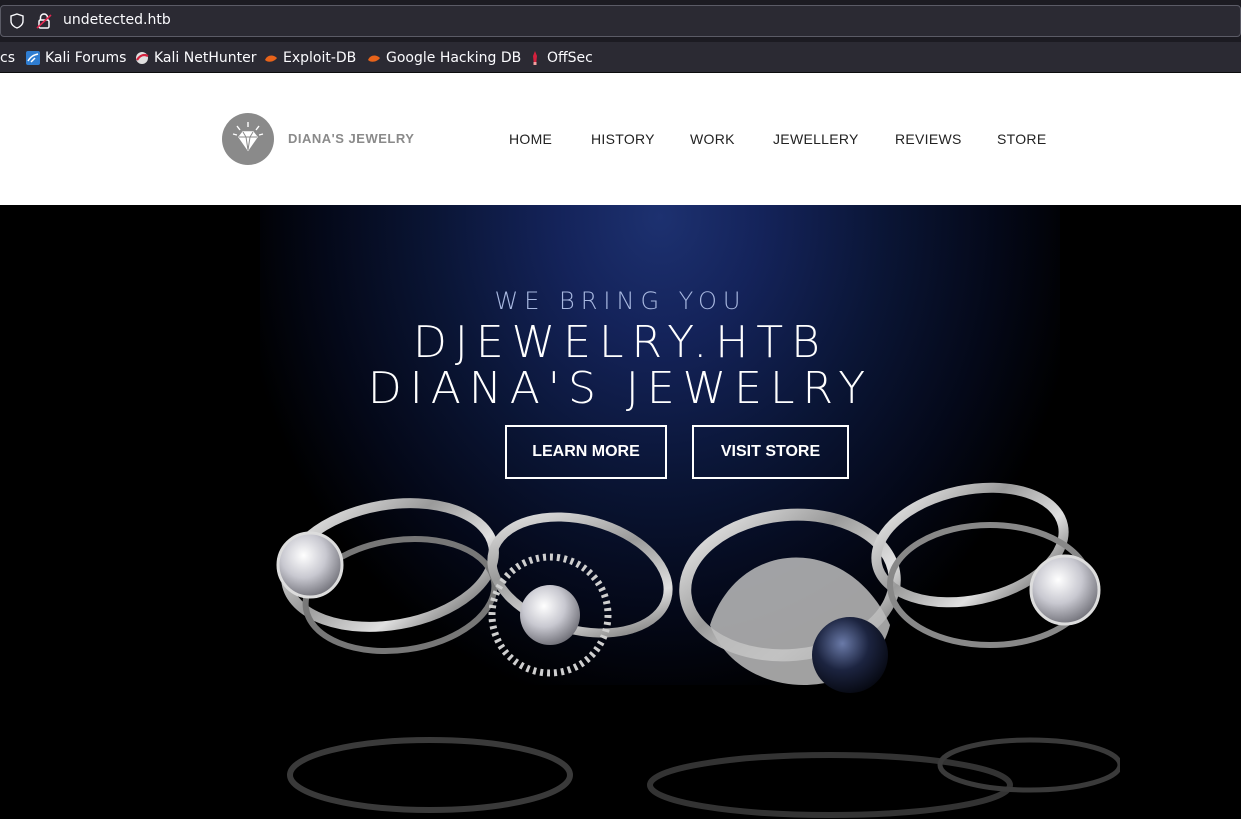 This screenshot has width=1241, height=819. Describe the element at coordinates (142, 58) in the screenshot. I see `nethunter-icon` at that location.